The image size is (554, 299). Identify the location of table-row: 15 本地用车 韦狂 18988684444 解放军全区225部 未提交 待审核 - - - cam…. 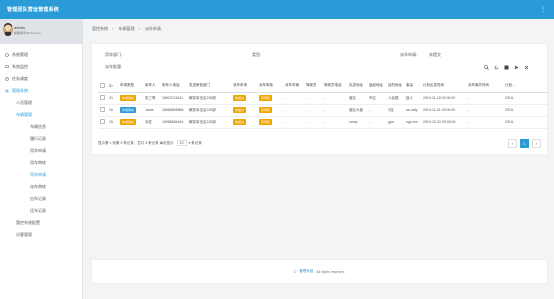
(323, 122).